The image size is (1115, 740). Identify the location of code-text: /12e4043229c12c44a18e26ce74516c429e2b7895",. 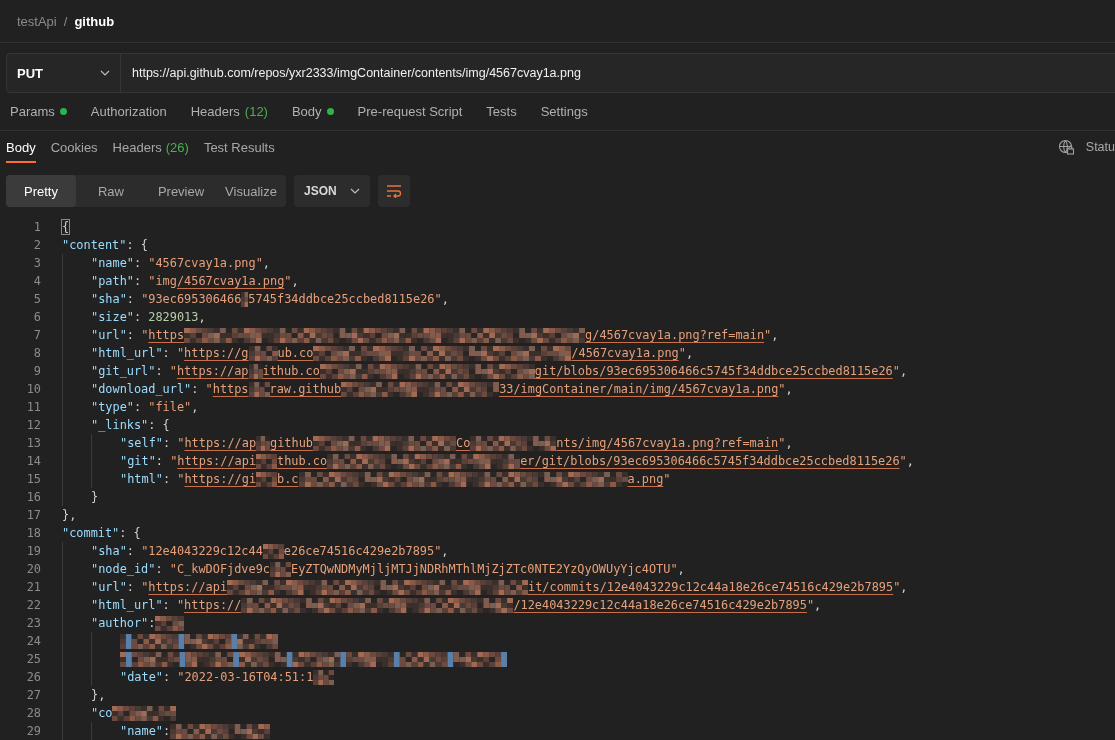
(667, 605).